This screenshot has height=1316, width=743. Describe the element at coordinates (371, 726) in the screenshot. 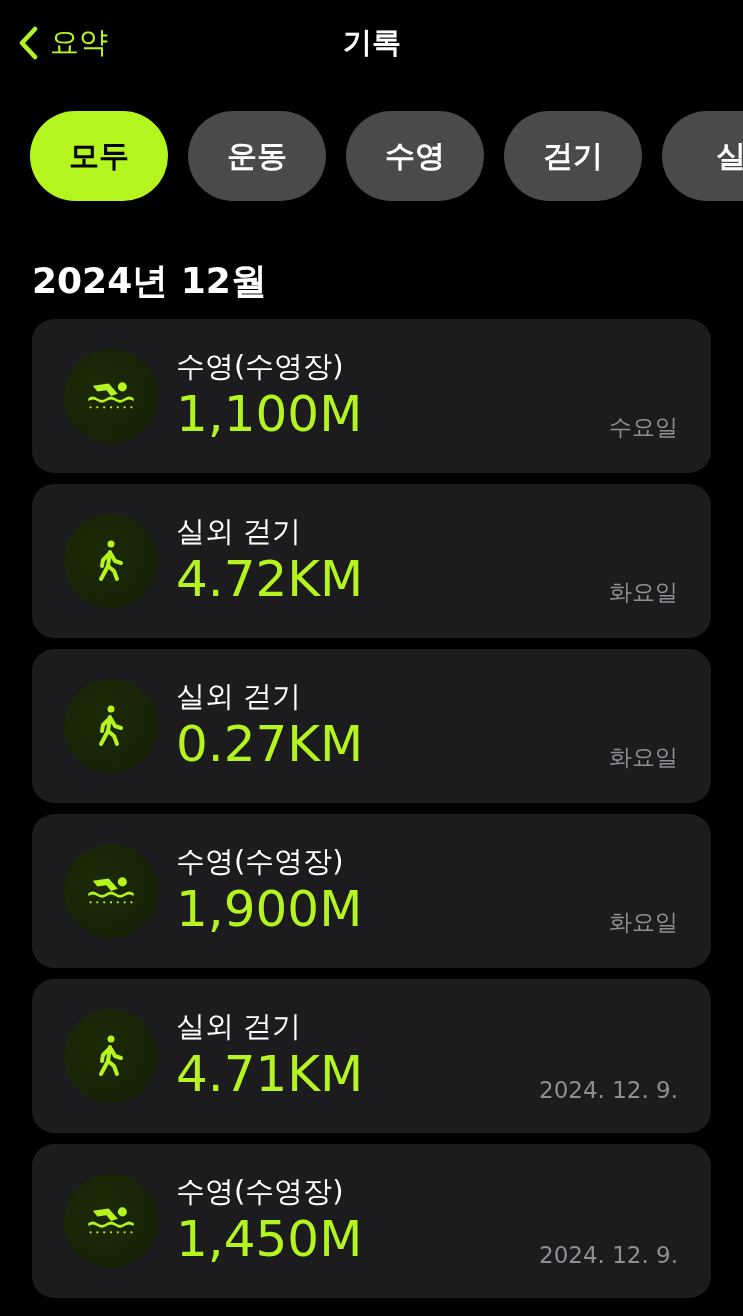

I see `workout-card: 실외 걷기 0.27KM 화요일` at that location.